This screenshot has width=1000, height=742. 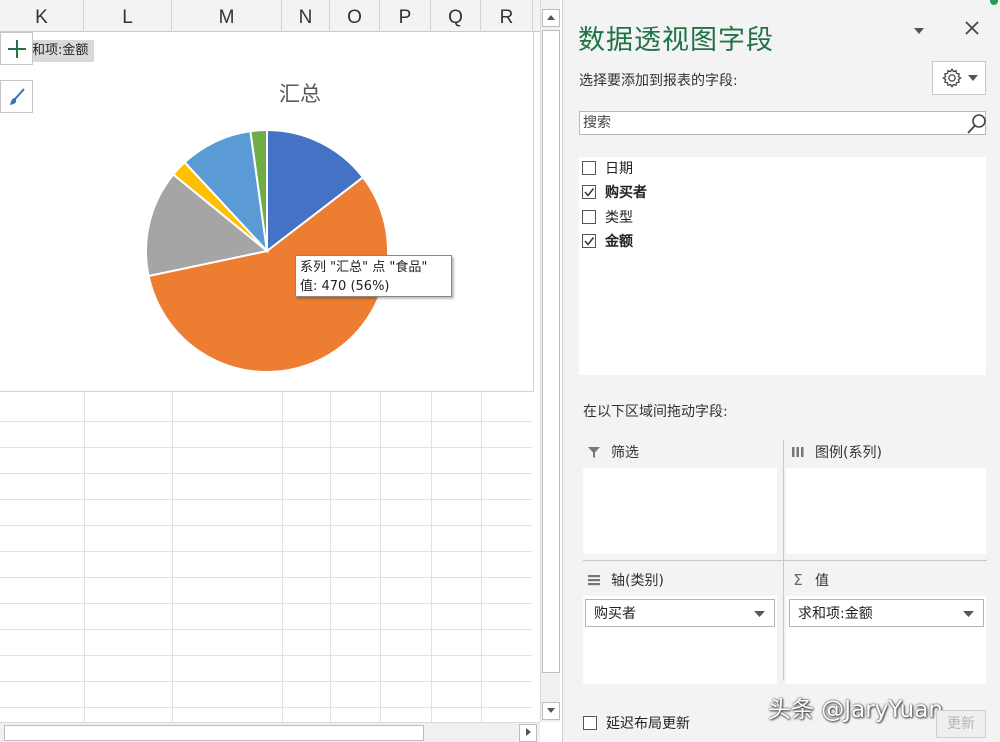 I want to click on horizontal-scrollbar, so click(x=270, y=732).